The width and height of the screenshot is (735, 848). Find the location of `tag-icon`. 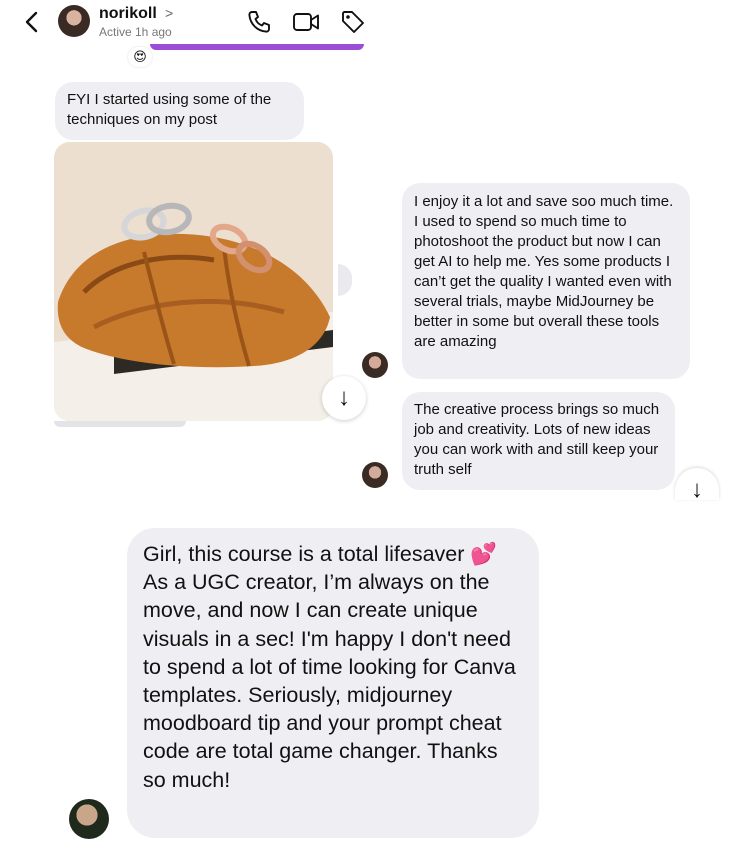

tag-icon is located at coordinates (353, 22).